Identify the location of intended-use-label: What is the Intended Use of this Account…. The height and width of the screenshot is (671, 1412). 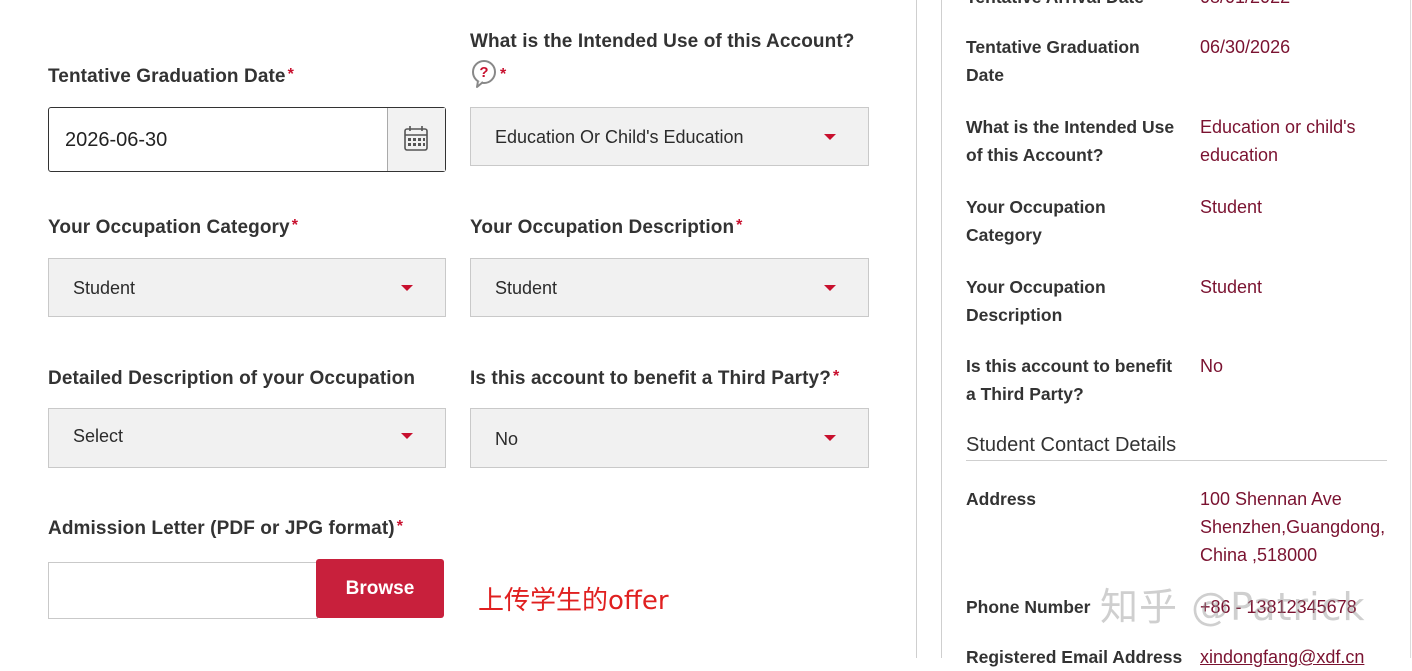
(662, 41).